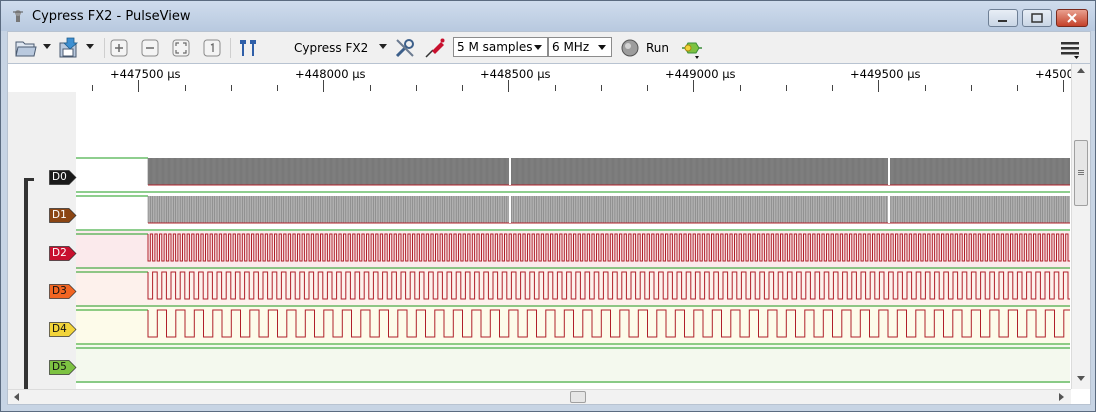  What do you see at coordinates (515, 74) in the screenshot?
I see `ruler-tick-label: +448500 µs` at bounding box center [515, 74].